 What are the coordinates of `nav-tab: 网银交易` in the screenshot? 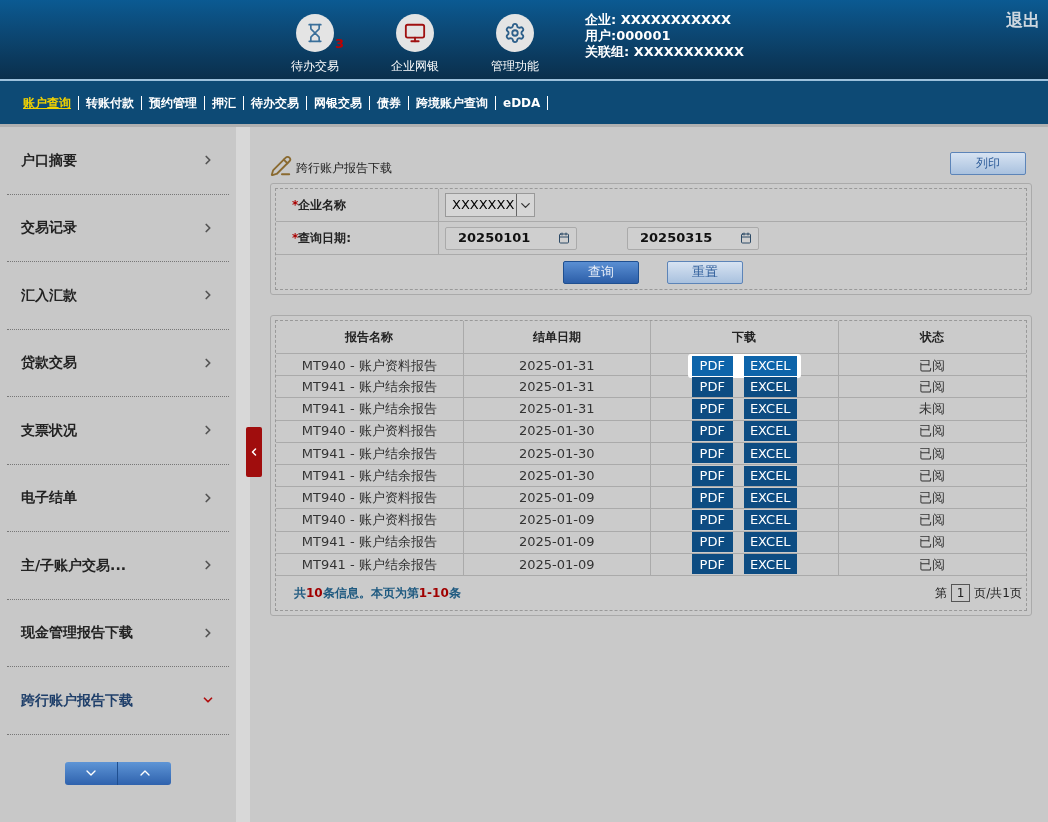 It's located at (338, 102).